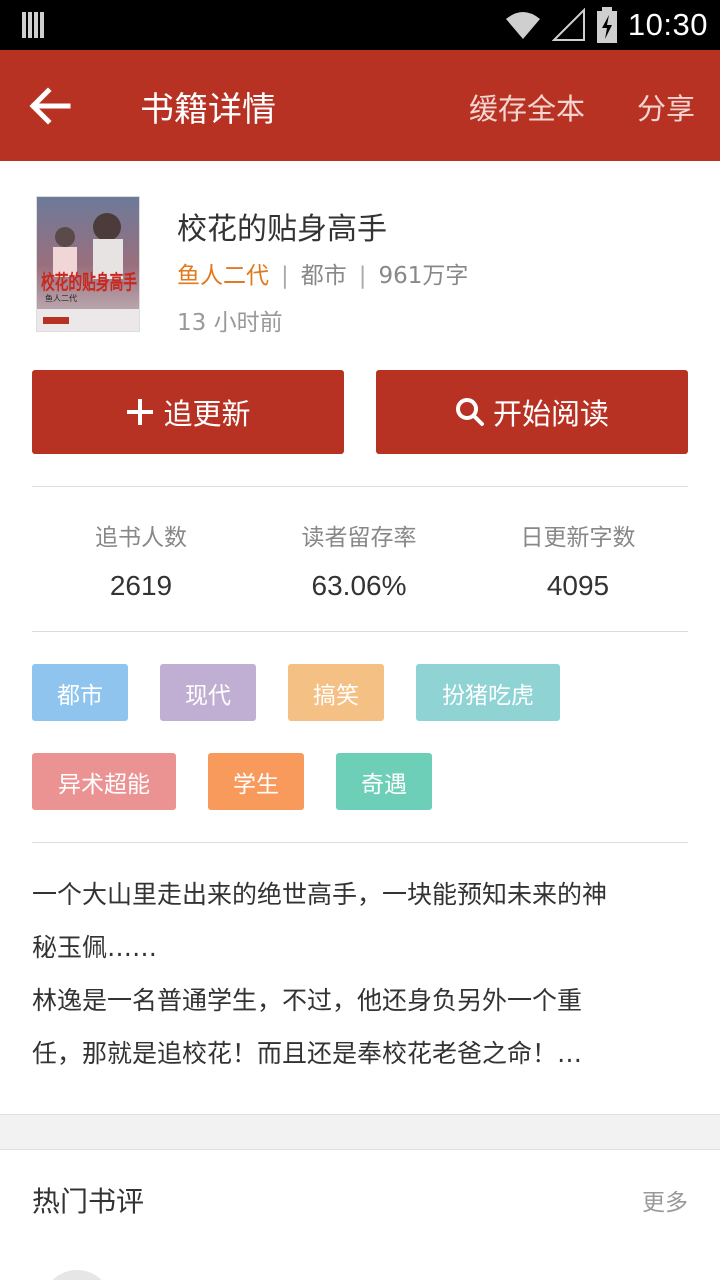 The height and width of the screenshot is (1280, 720). I want to click on stat-label: 读者留存率, so click(359, 538).